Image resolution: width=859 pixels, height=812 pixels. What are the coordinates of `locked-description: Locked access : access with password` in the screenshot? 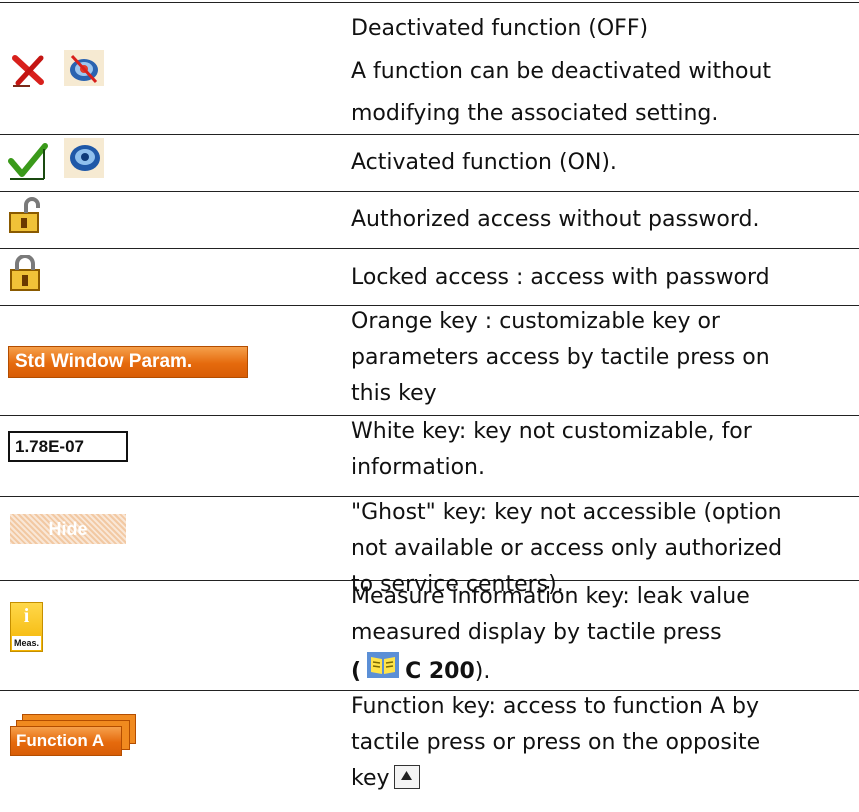 It's located at (560, 277).